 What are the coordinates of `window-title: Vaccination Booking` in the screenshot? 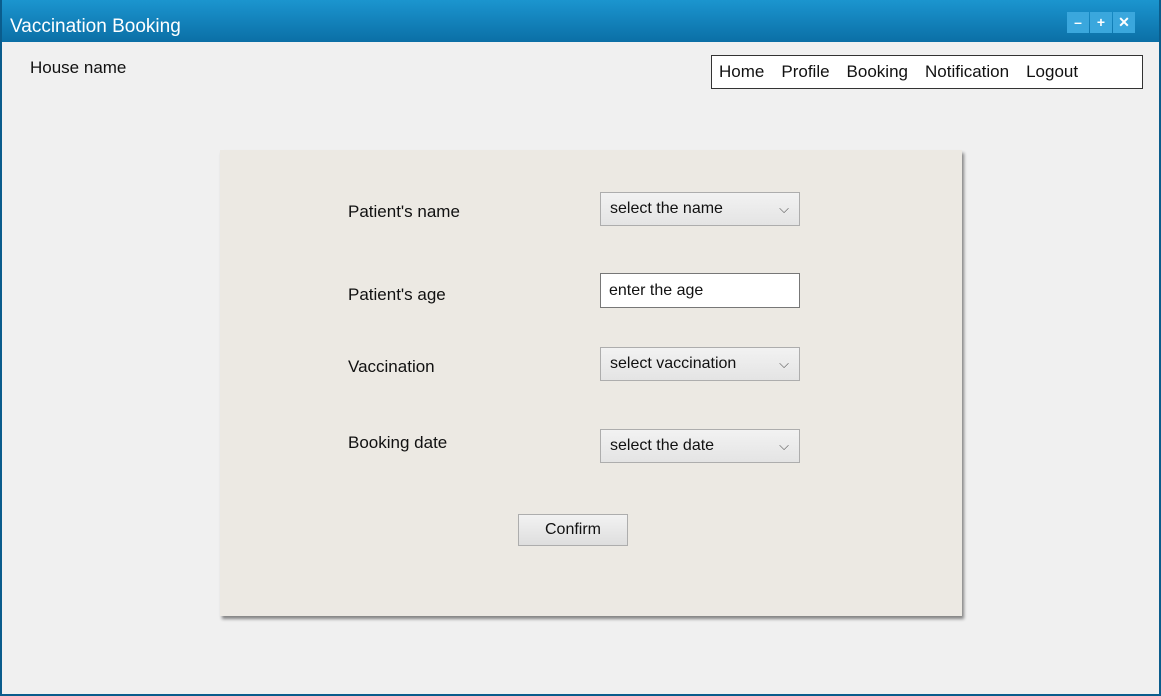 It's located at (95, 26).